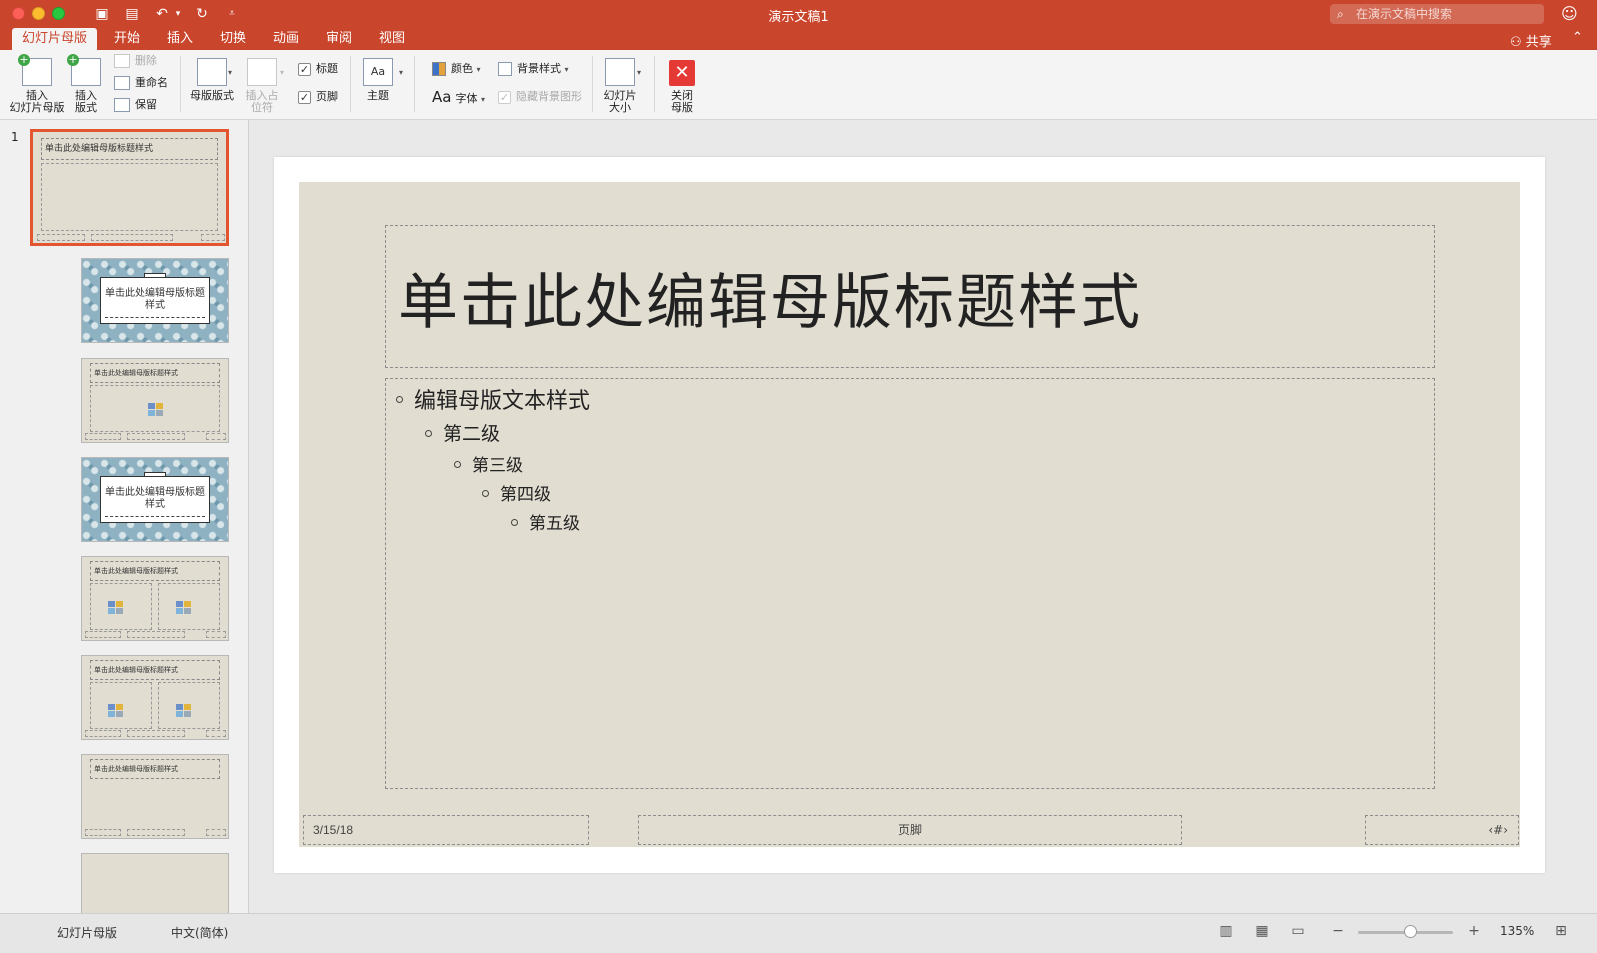  Describe the element at coordinates (682, 87) in the screenshot. I see `close-master-button: ✕ 关闭 母版` at that location.